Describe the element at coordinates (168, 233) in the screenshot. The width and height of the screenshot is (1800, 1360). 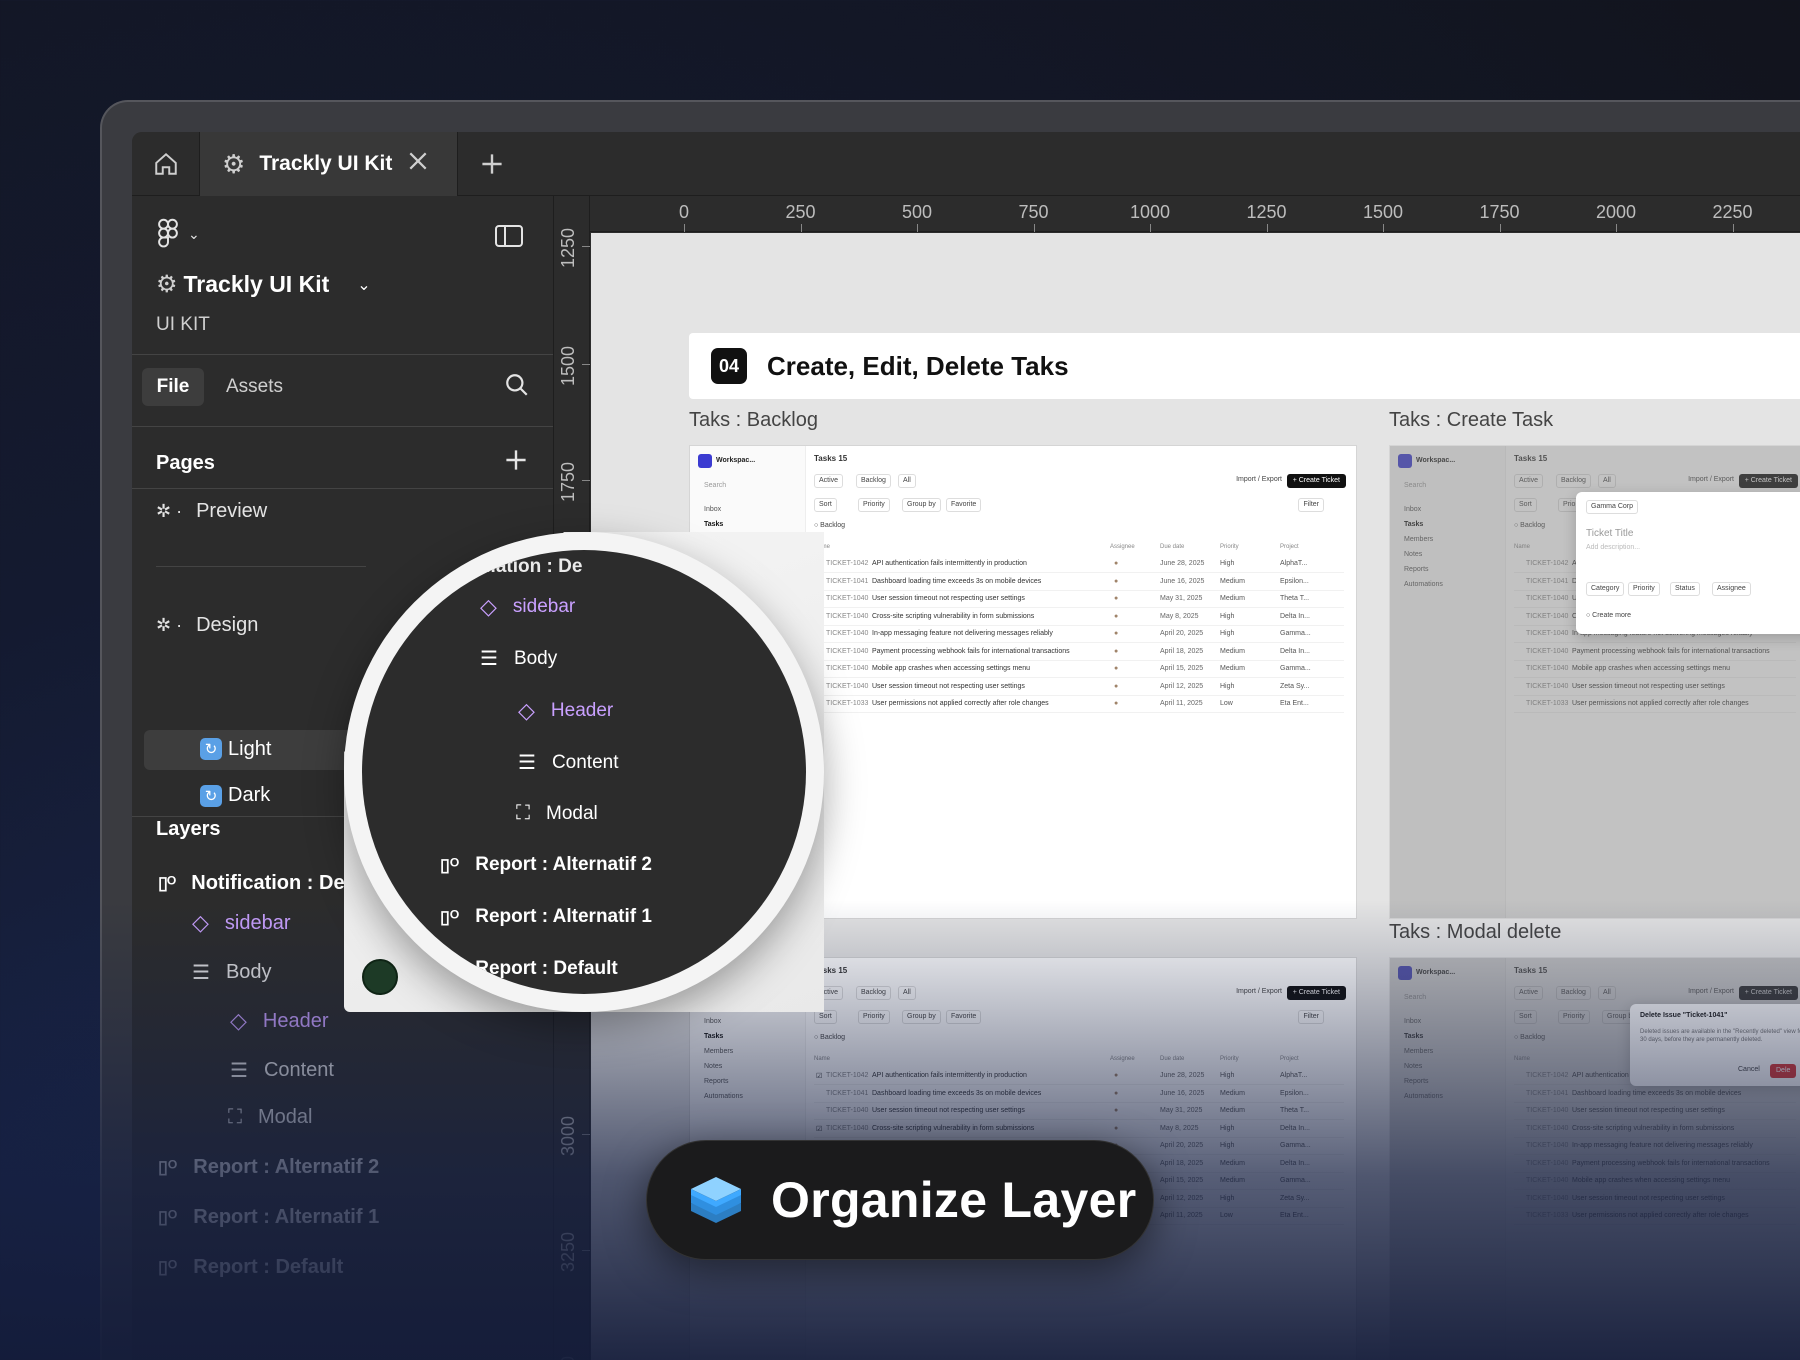
I see `figma-logo-icon` at that location.